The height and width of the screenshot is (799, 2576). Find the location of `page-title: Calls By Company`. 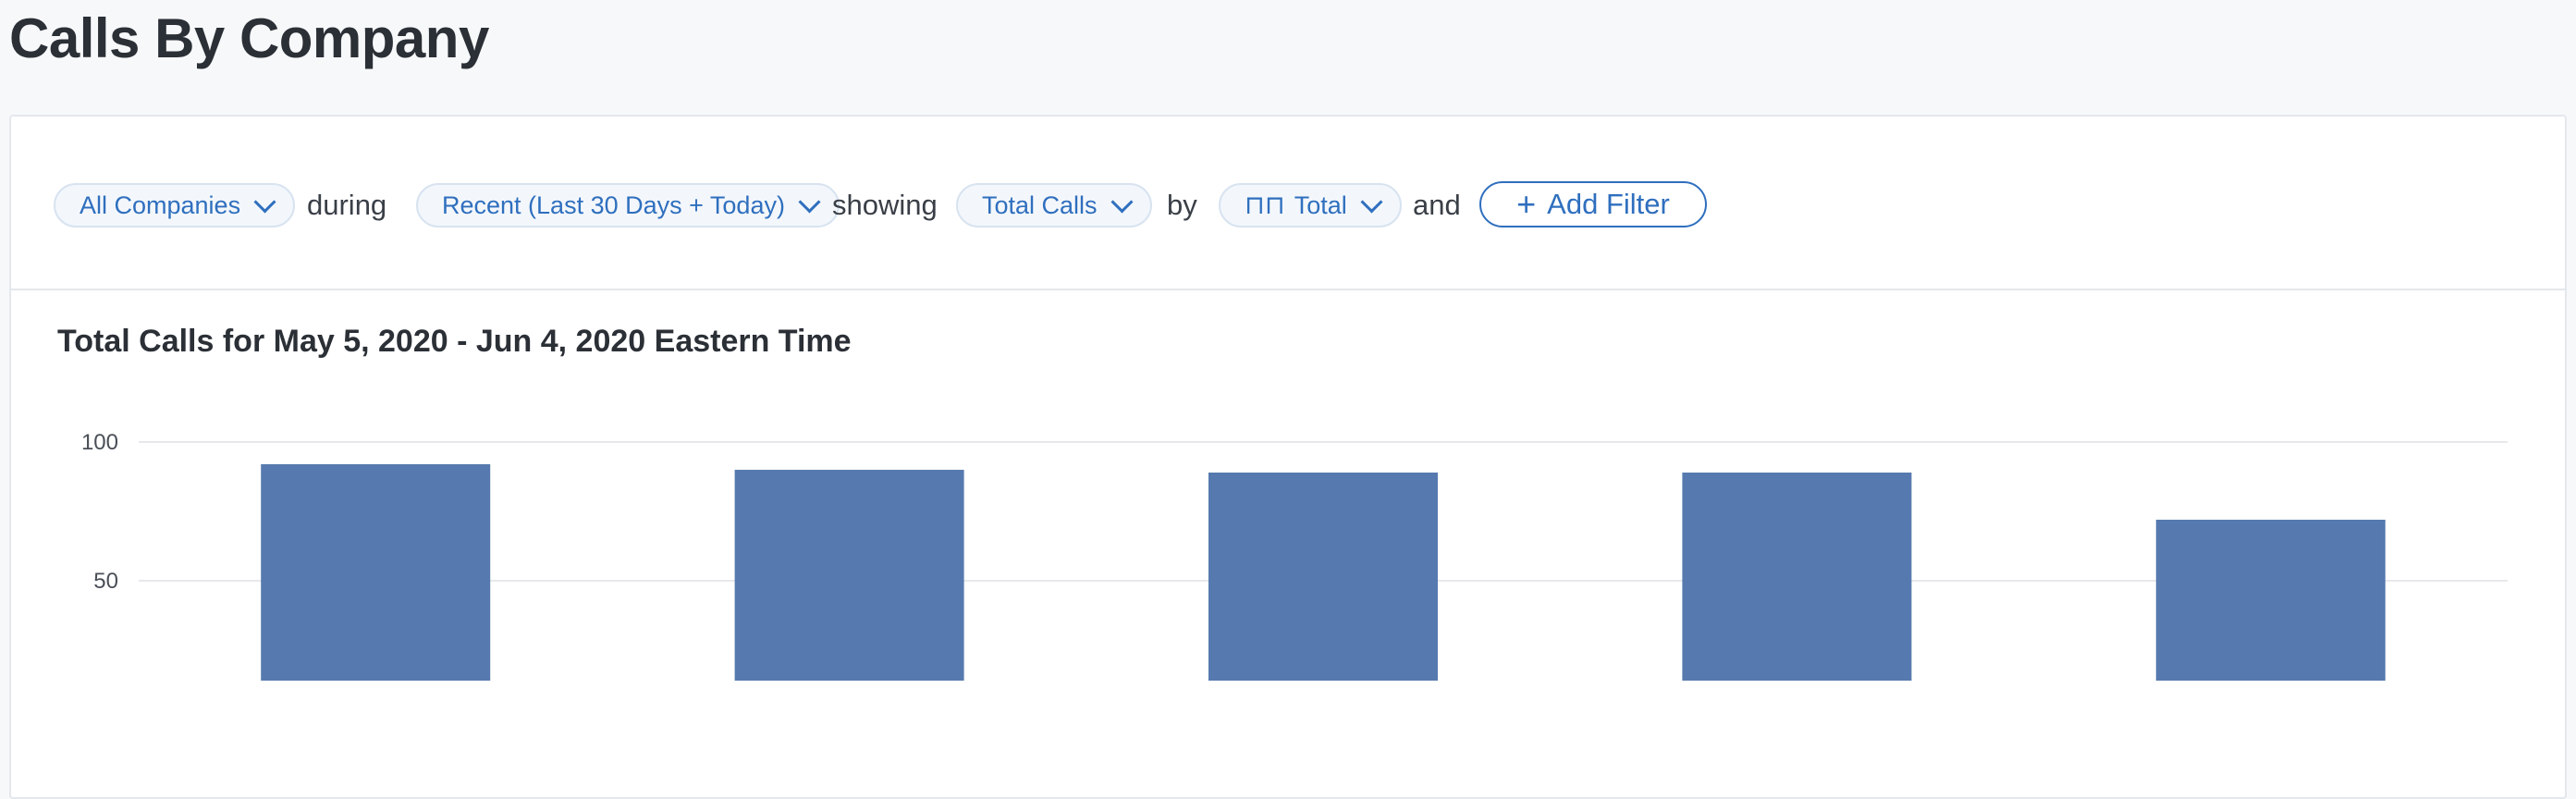

page-title: Calls By Company is located at coordinates (249, 38).